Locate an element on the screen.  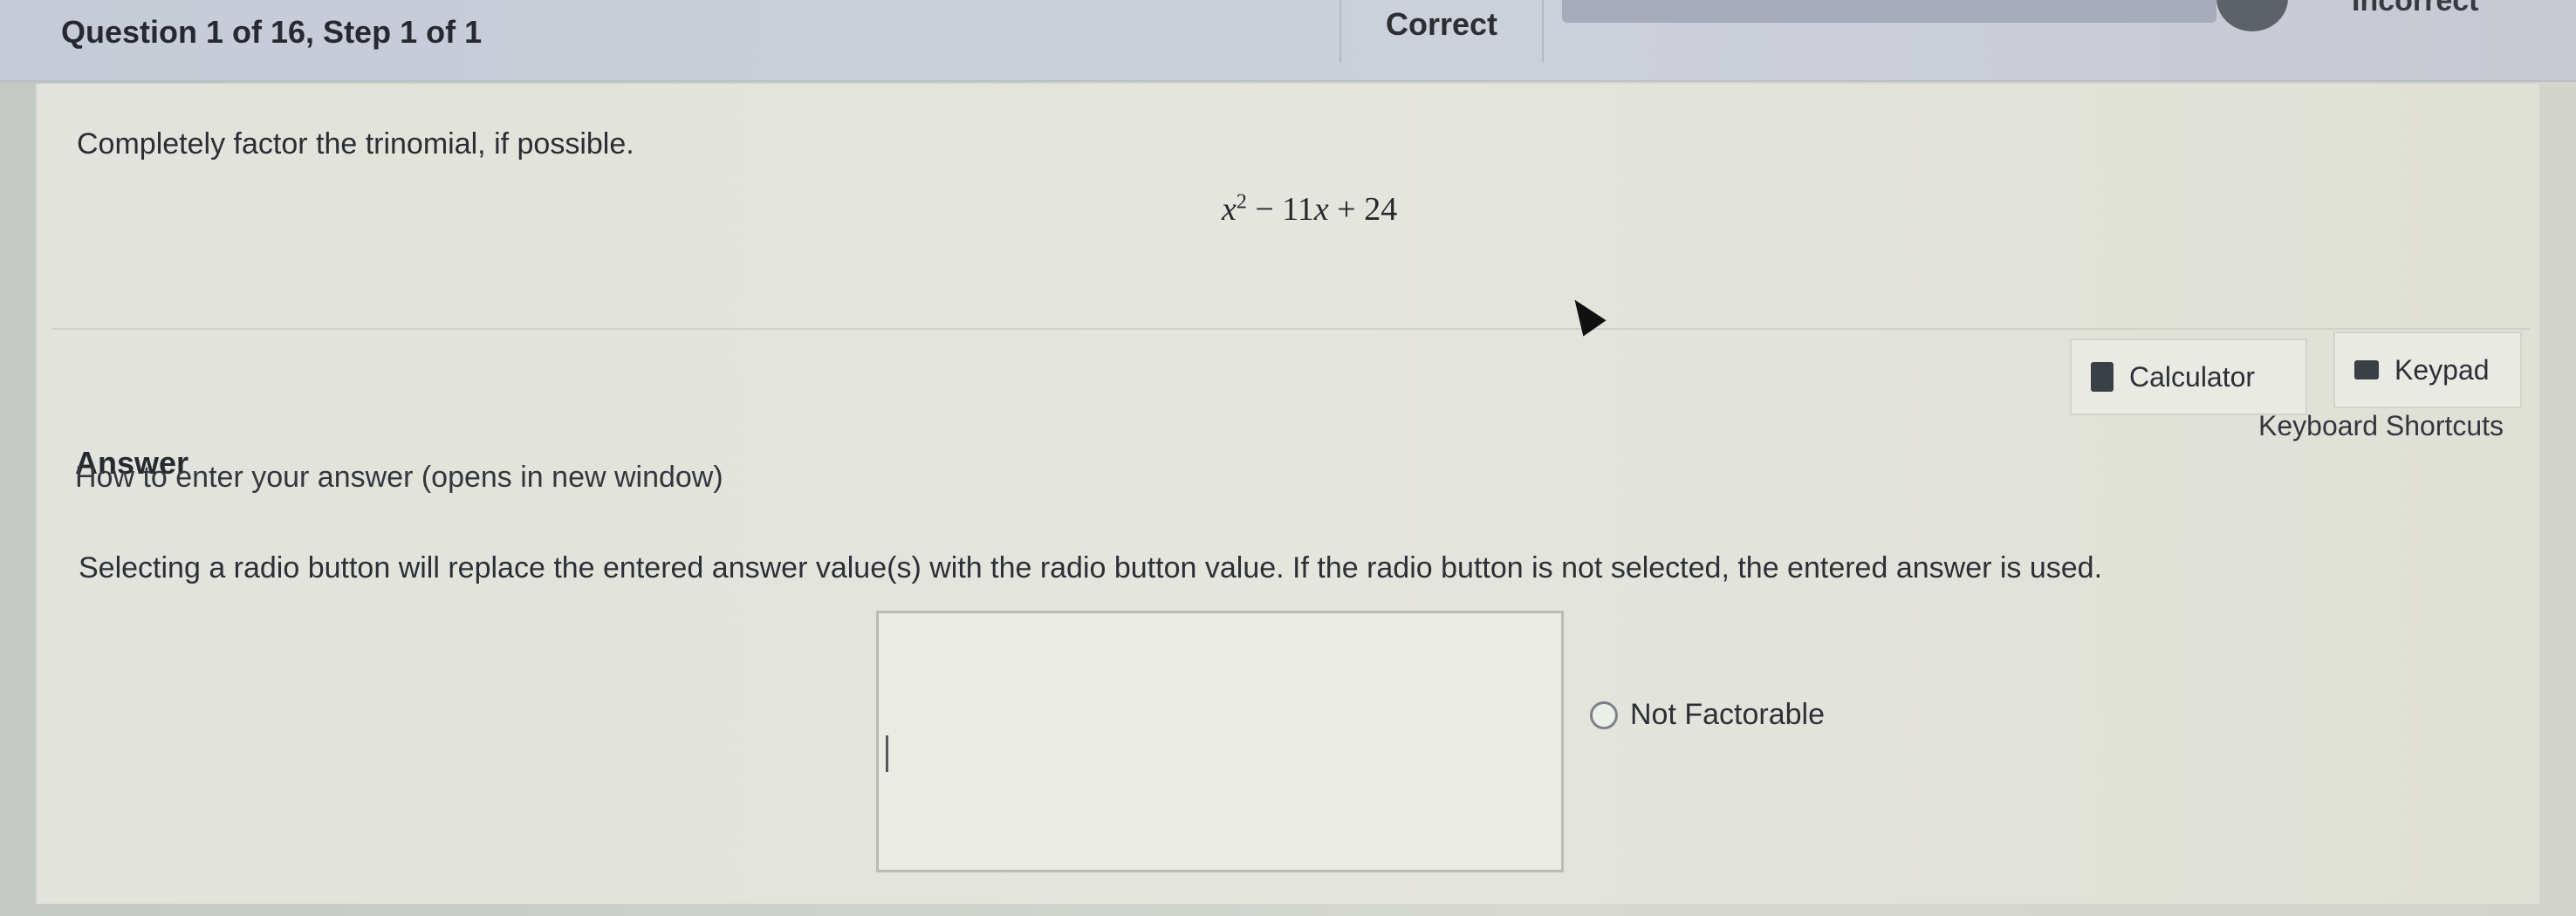
incorrect-tab-bar is located at coordinates (1889, 11).